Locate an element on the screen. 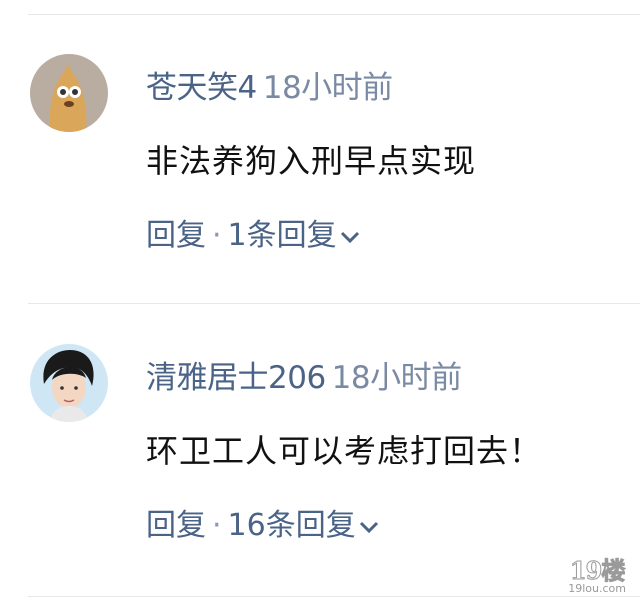  reply-count-label: 1条回复 is located at coordinates (282, 235).